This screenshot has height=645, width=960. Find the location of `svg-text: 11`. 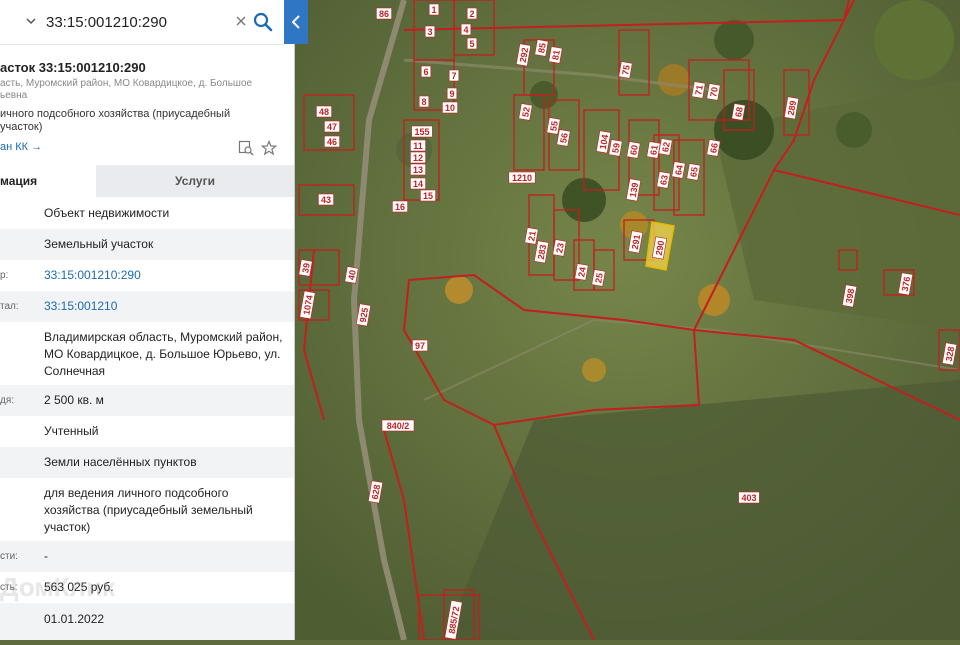

svg-text: 11 is located at coordinates (418, 146).